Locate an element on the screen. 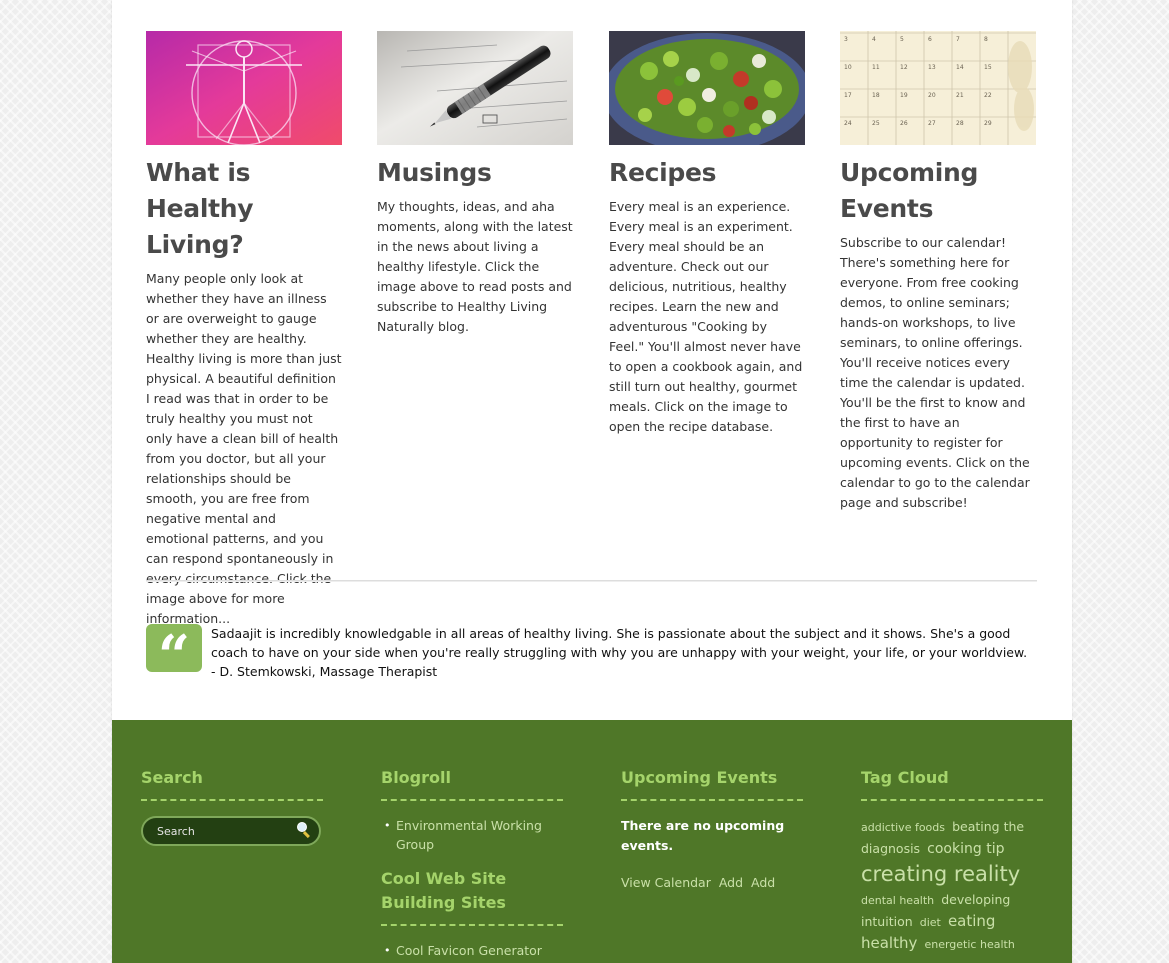 Image resolution: width=1169 pixels, height=963 pixels. events-empty-message: There are no upcoming events. is located at coordinates (703, 835).